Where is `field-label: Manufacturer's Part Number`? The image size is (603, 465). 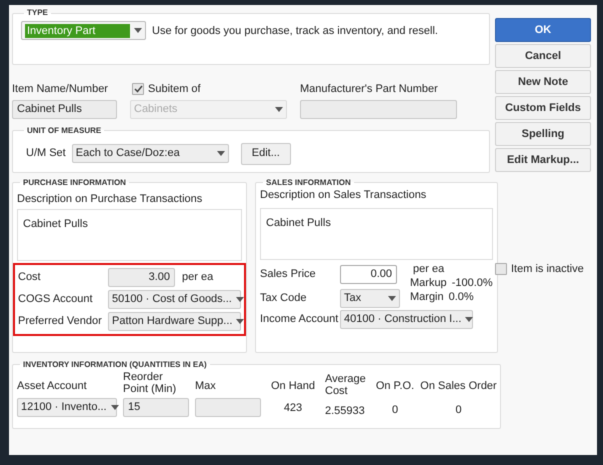
field-label: Manufacturer's Part Number is located at coordinates (369, 89).